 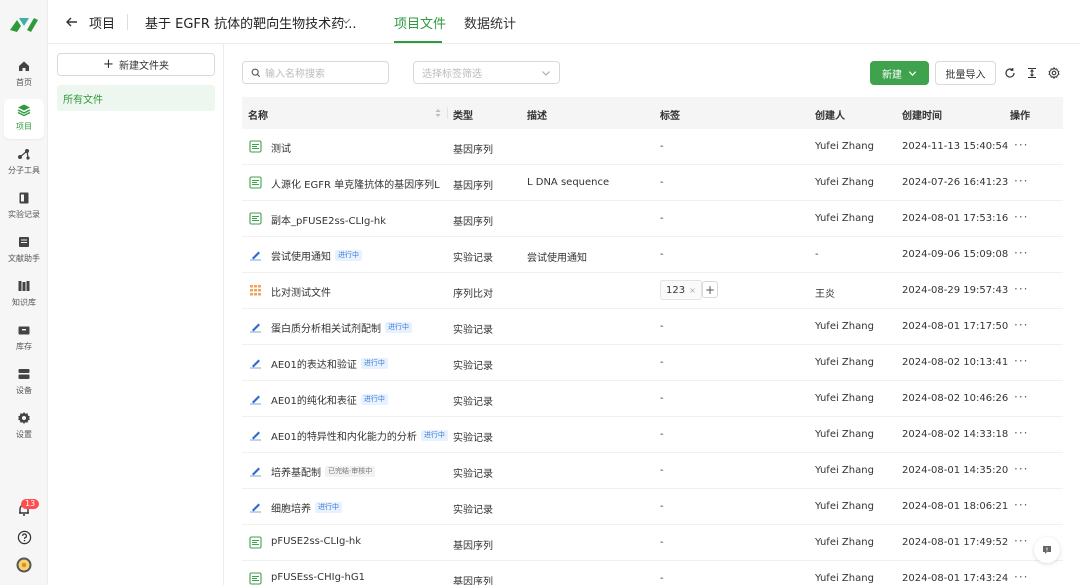 I want to click on new-folder-button: + 新建文件夹, so click(x=136, y=64).